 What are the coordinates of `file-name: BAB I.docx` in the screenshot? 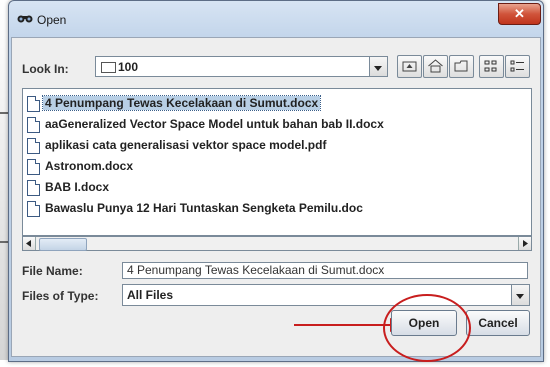 It's located at (77, 187).